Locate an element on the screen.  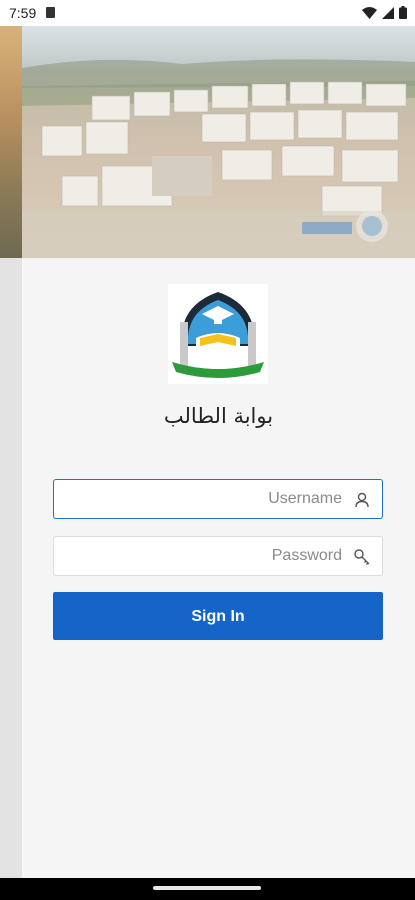
sign-in-button: Sign In is located at coordinates (218, 616).